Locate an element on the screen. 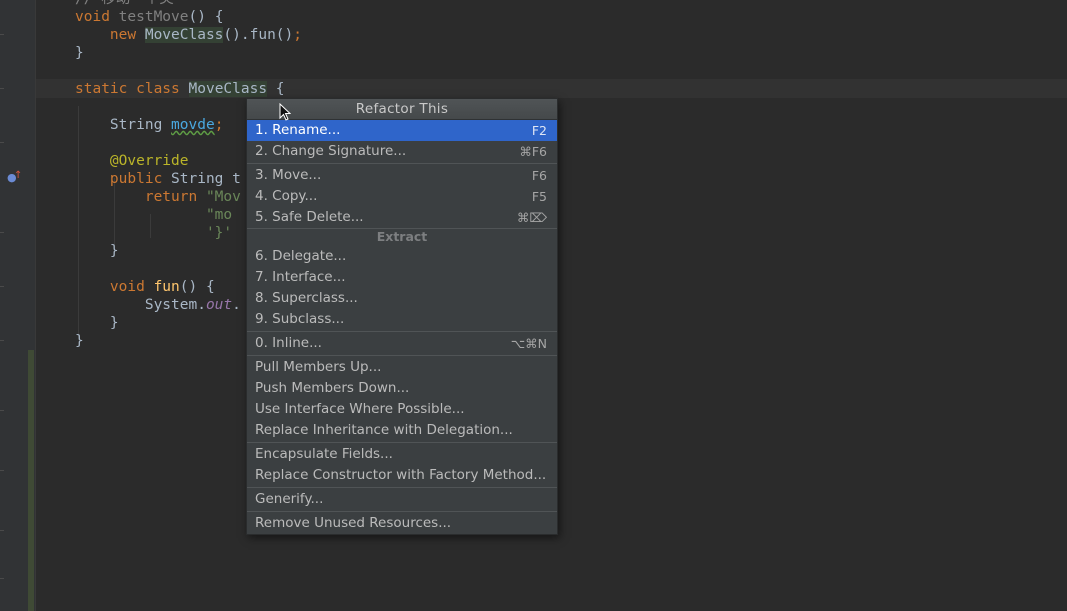 Image resolution: width=1067 pixels, height=611 pixels. code-line: void testMove() { is located at coordinates (188, 17).